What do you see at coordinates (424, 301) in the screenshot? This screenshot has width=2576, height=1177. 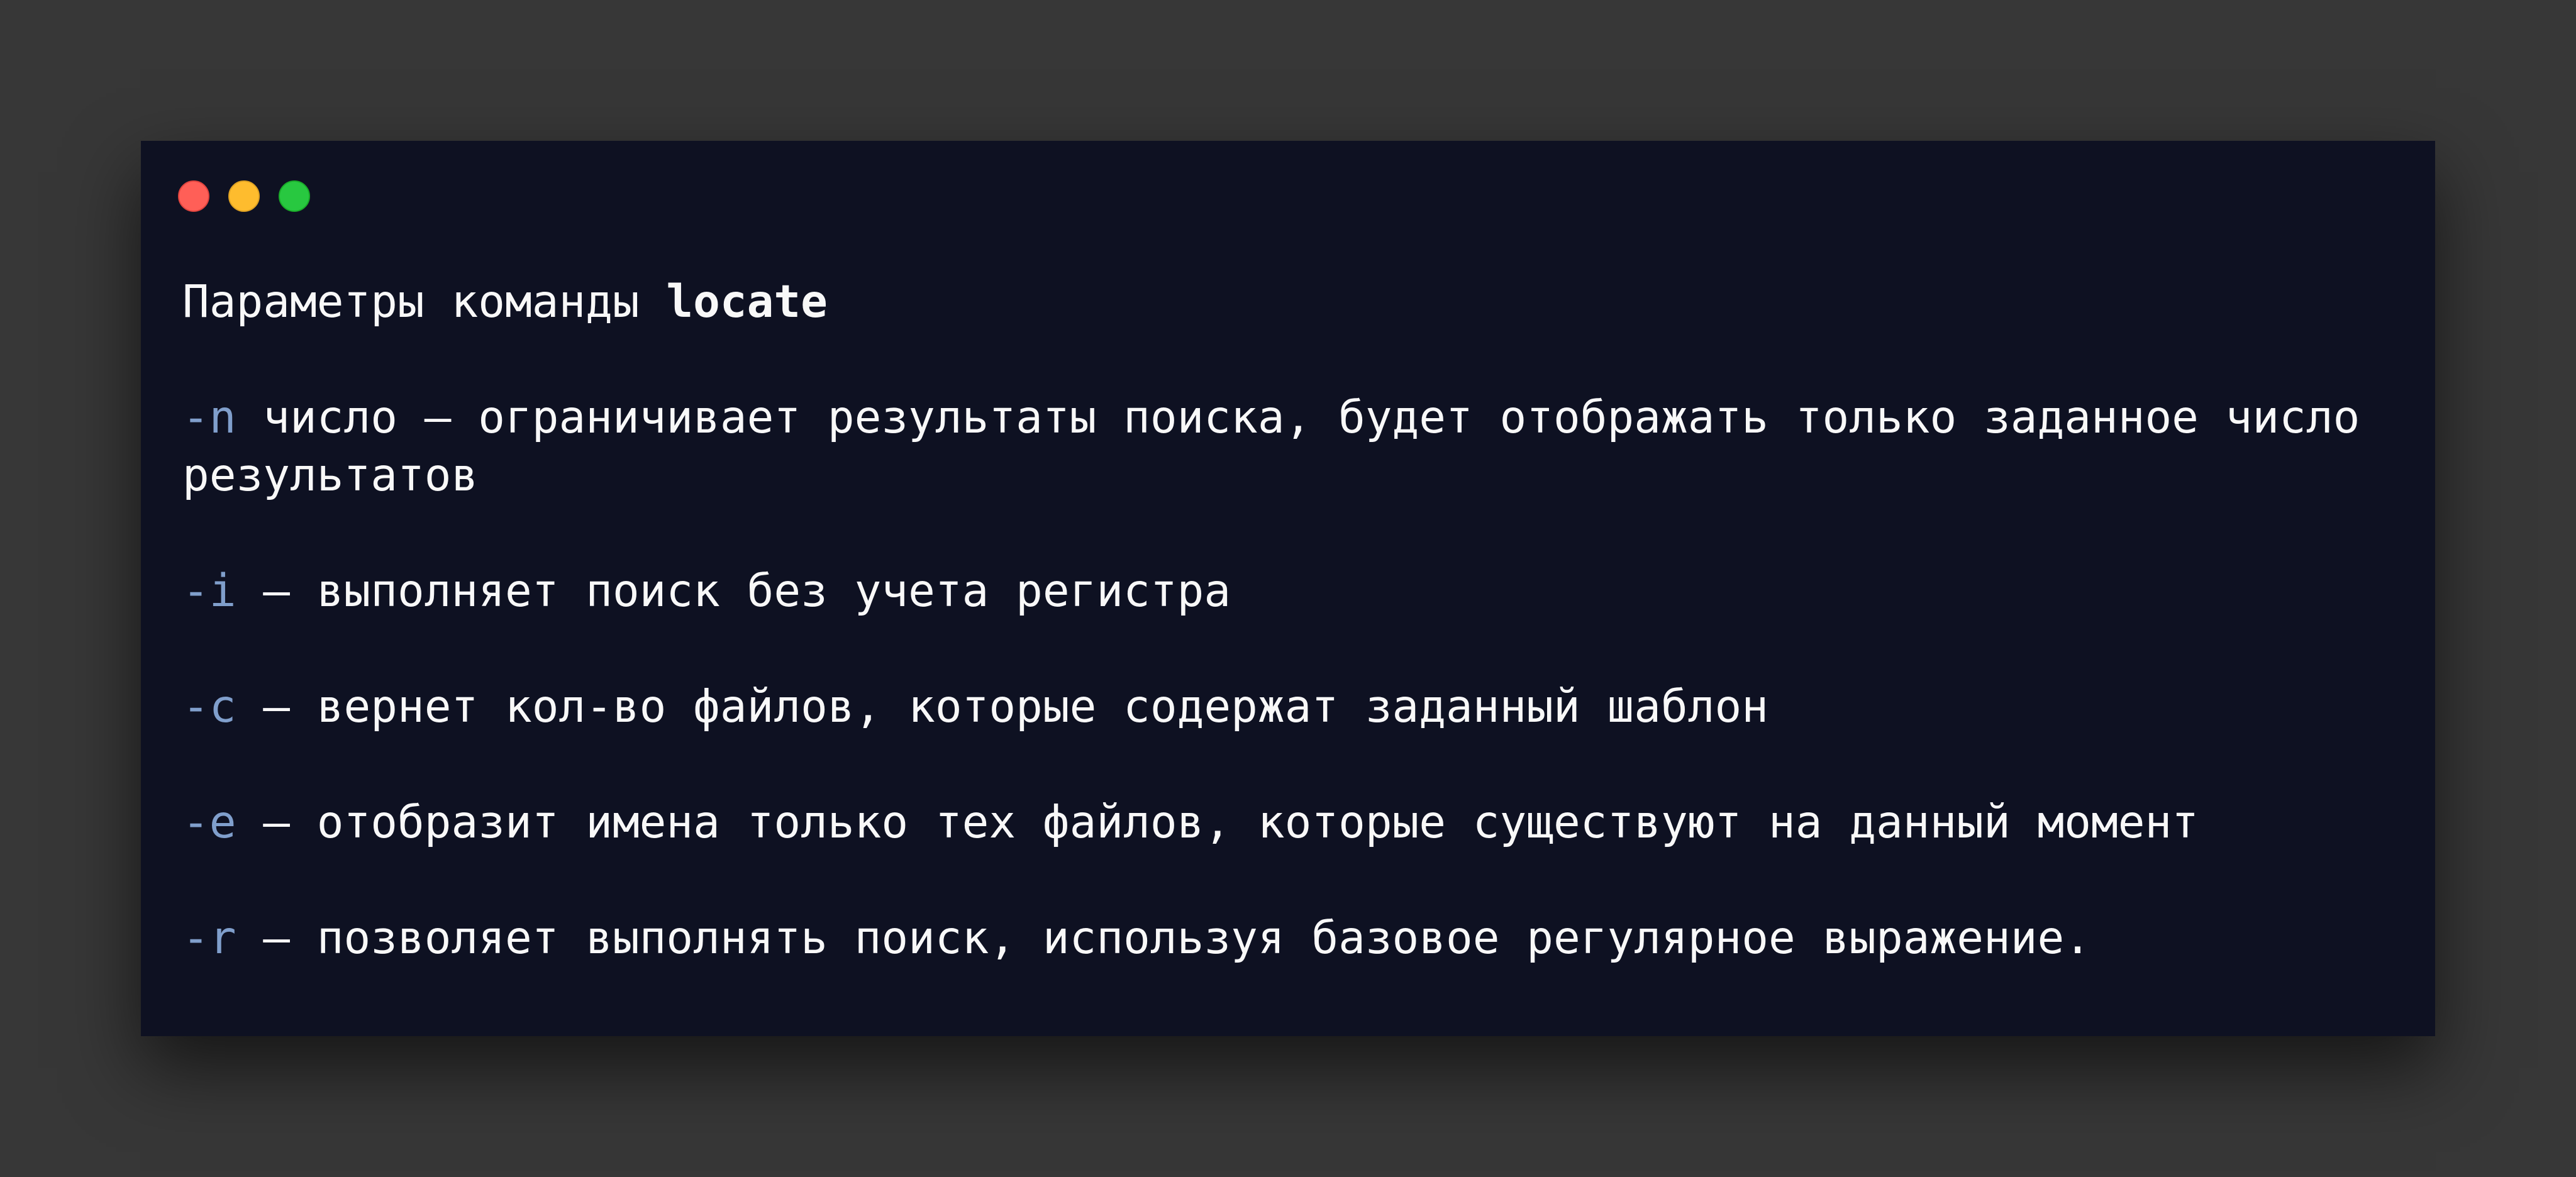 I see `heading-text: Параметры команды` at bounding box center [424, 301].